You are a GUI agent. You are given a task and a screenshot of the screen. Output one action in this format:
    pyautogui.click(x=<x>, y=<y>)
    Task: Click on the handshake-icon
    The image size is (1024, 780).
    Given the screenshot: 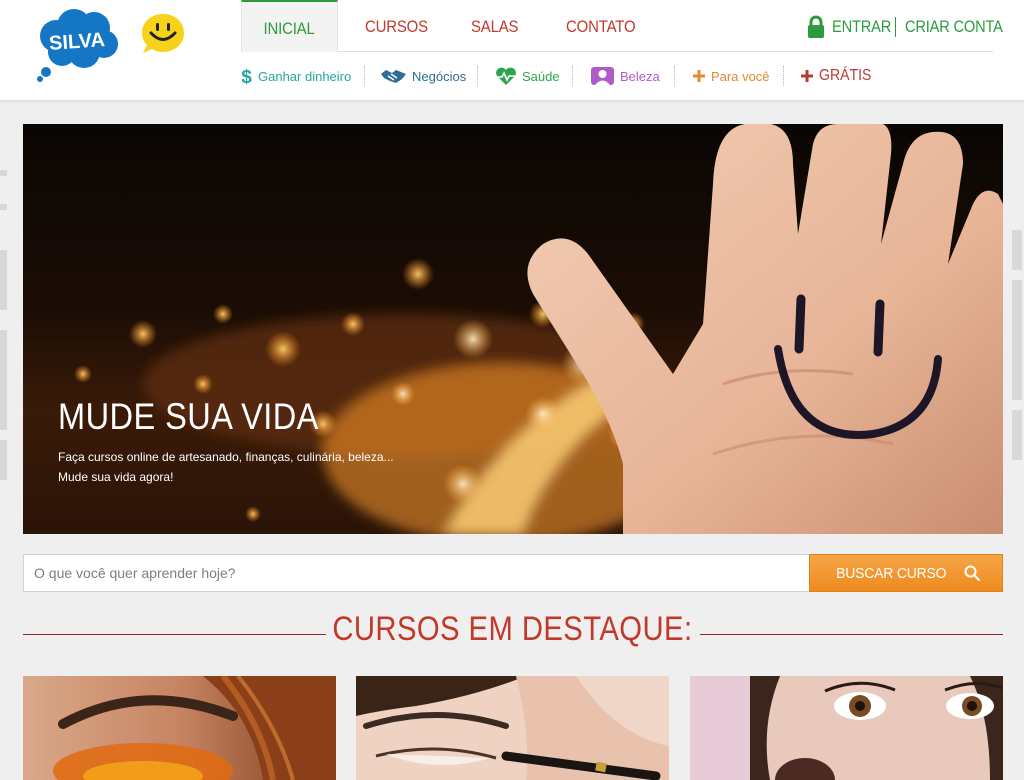 What is the action you would take?
    pyautogui.click(x=393, y=76)
    